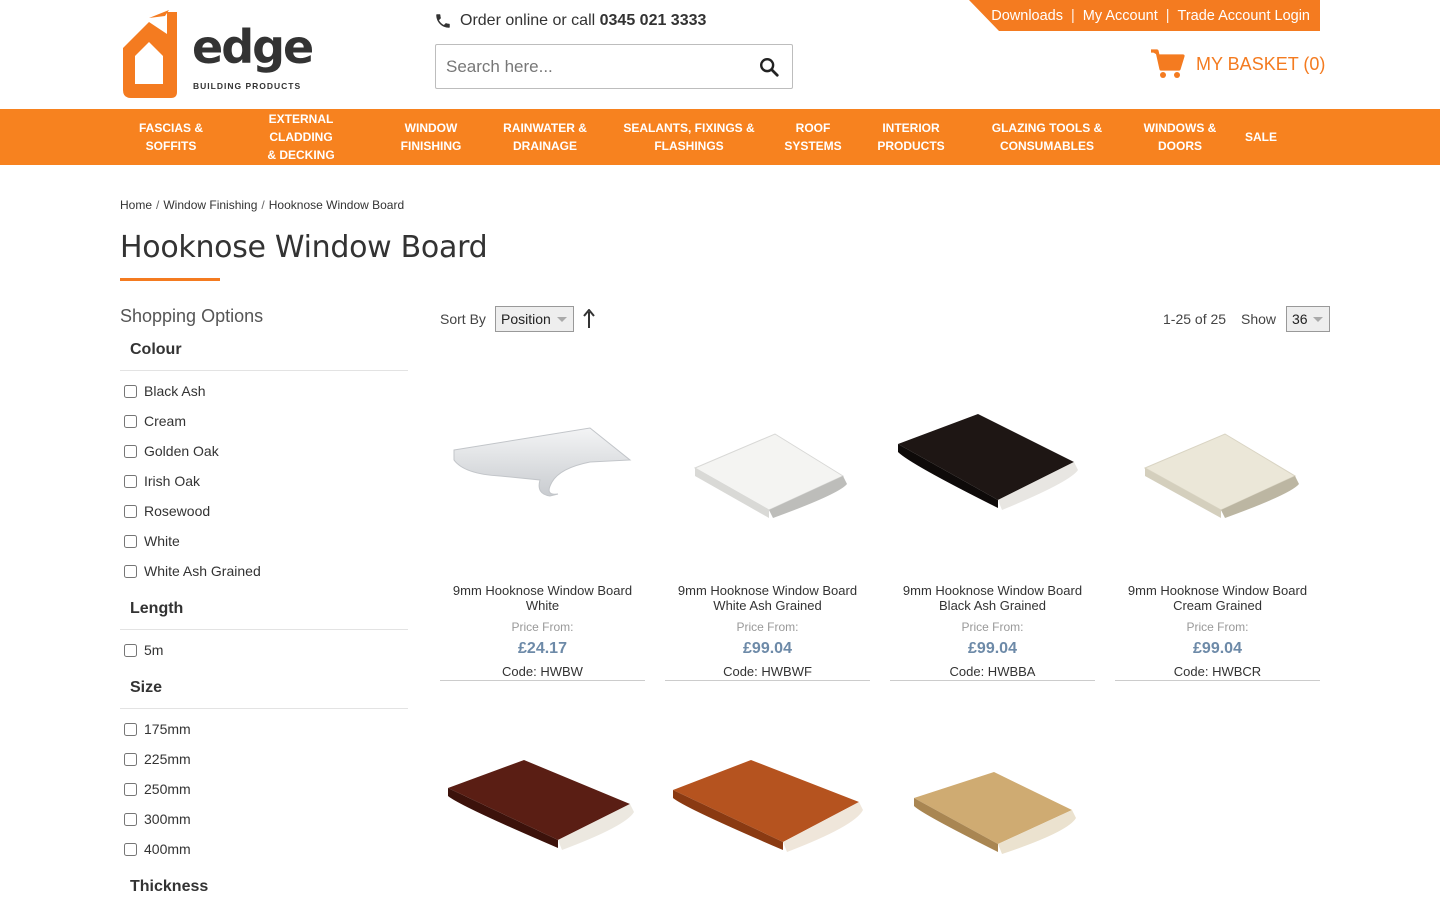 The height and width of the screenshot is (900, 1440). What do you see at coordinates (156, 350) in the screenshot?
I see `filter-heading-colour: Colour` at bounding box center [156, 350].